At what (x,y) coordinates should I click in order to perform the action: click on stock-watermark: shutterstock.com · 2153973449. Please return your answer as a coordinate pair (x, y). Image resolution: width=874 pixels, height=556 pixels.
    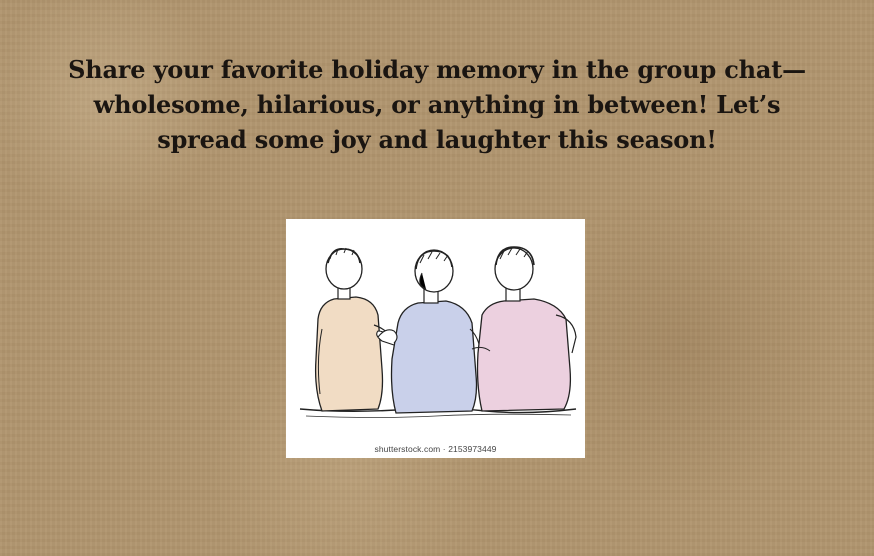
    Looking at the image, I should click on (435, 449).